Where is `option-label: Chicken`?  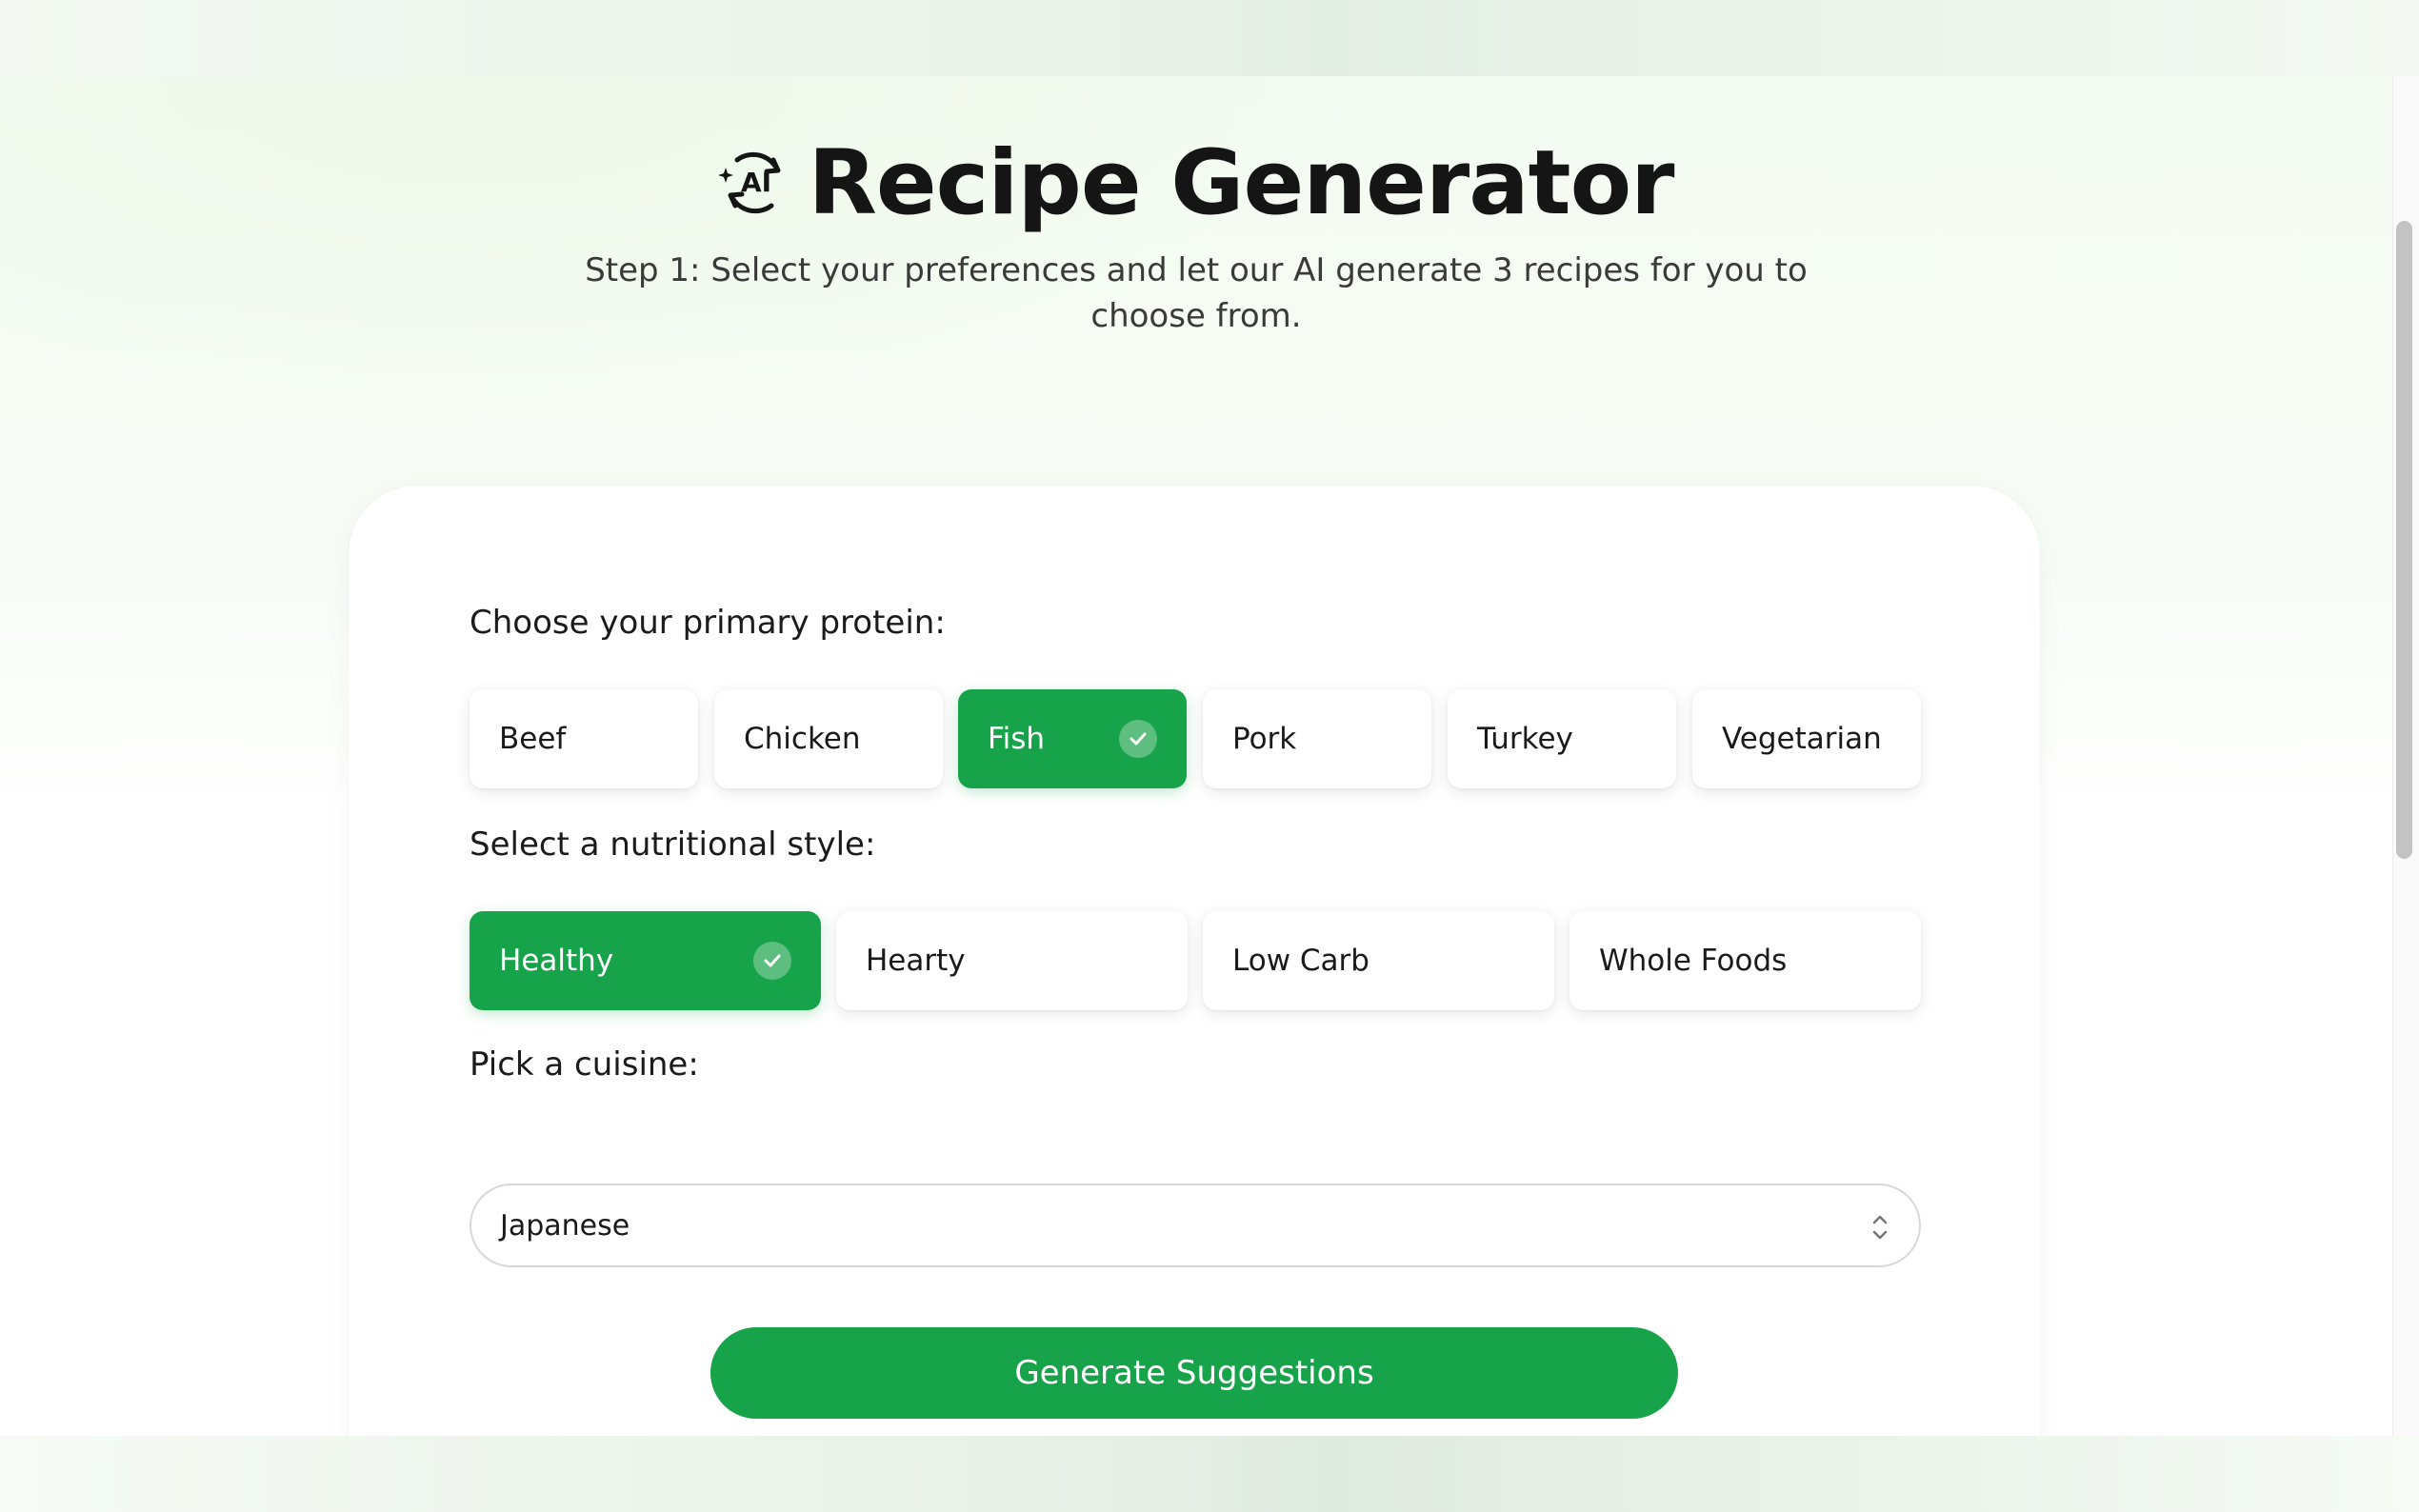 option-label: Chicken is located at coordinates (802, 739).